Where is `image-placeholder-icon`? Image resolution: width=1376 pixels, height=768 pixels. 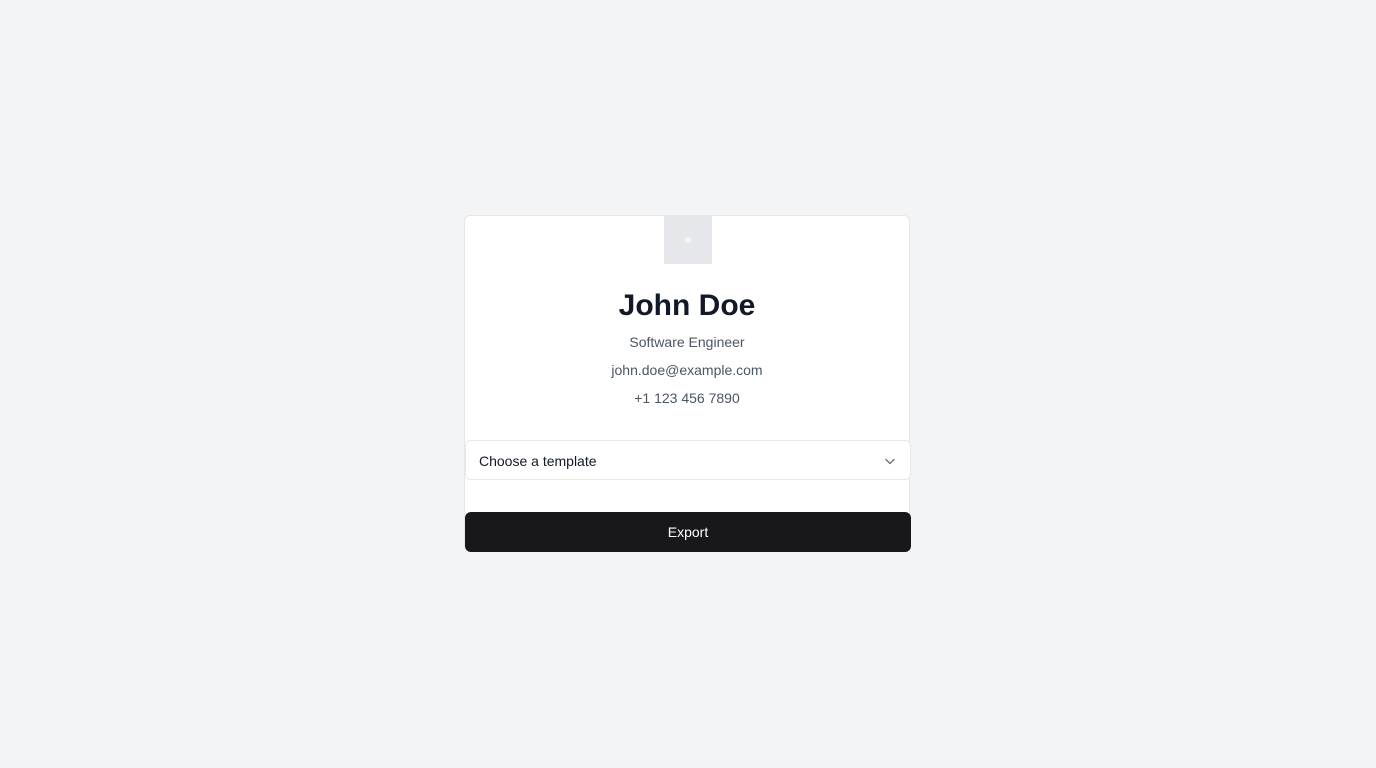 image-placeholder-icon is located at coordinates (688, 240).